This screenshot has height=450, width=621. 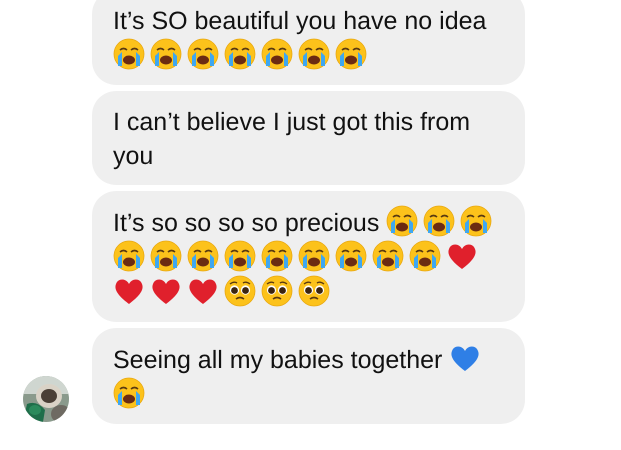 I want to click on message-text: It’s so so so so precious, so click(x=246, y=223).